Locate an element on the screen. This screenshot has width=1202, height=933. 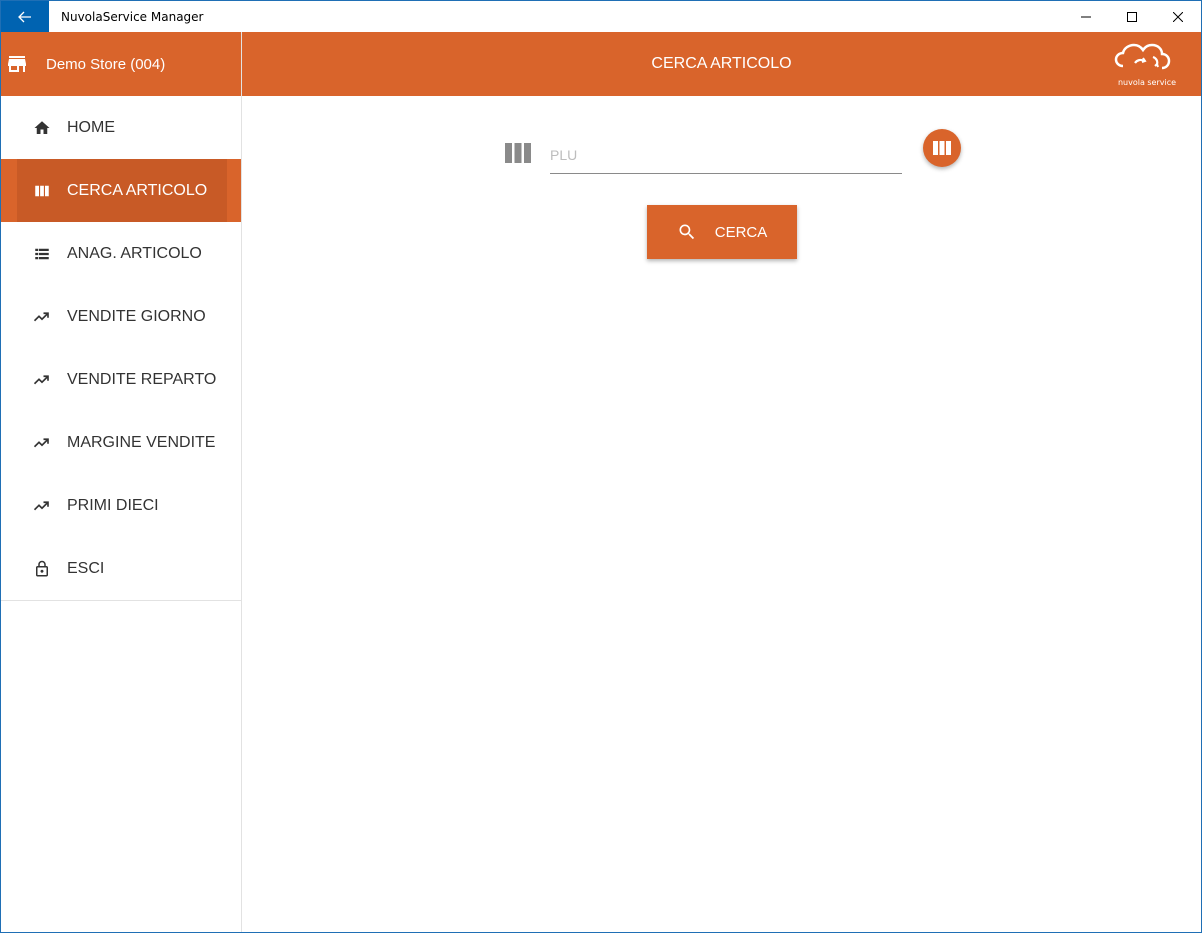
svg-text: nuvola service is located at coordinates (1147, 82).